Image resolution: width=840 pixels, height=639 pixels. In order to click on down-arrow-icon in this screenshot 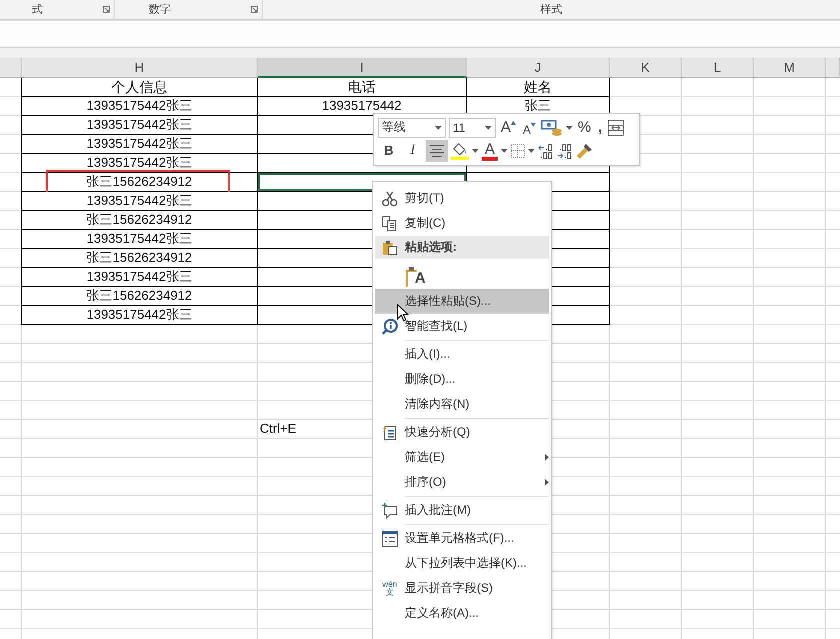, I will do `click(533, 124)`.